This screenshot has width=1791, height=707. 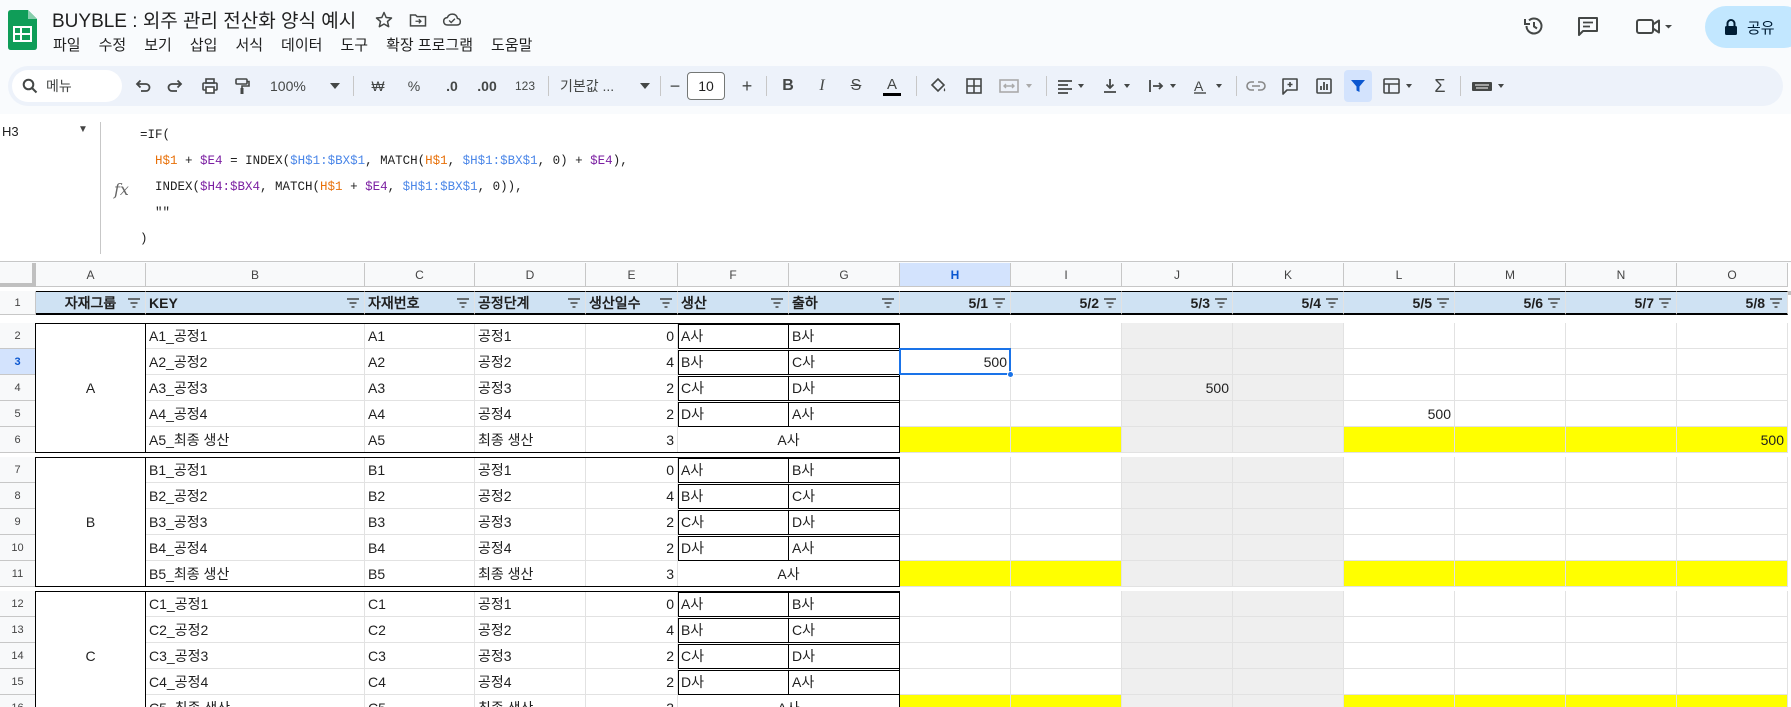 What do you see at coordinates (632, 336) in the screenshot?
I see `days-cell: 0` at bounding box center [632, 336].